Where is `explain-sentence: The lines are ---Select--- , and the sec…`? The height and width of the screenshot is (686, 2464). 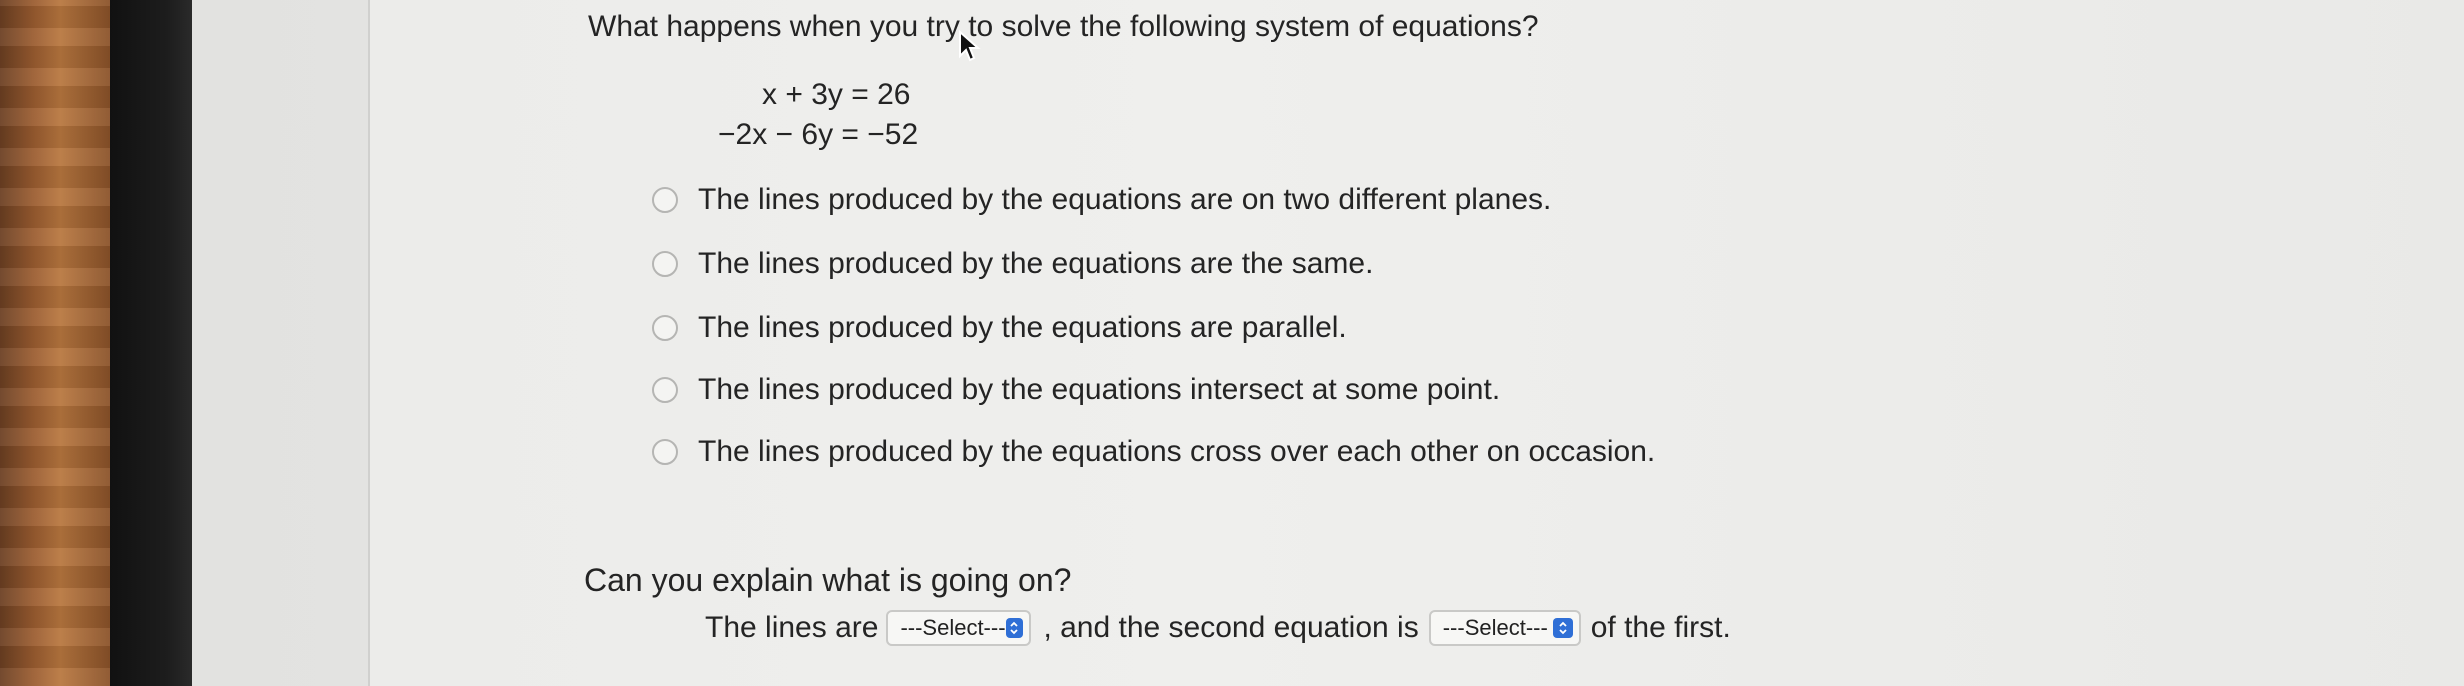 explain-sentence: The lines are ---Select--- , and the sec… is located at coordinates (1218, 628).